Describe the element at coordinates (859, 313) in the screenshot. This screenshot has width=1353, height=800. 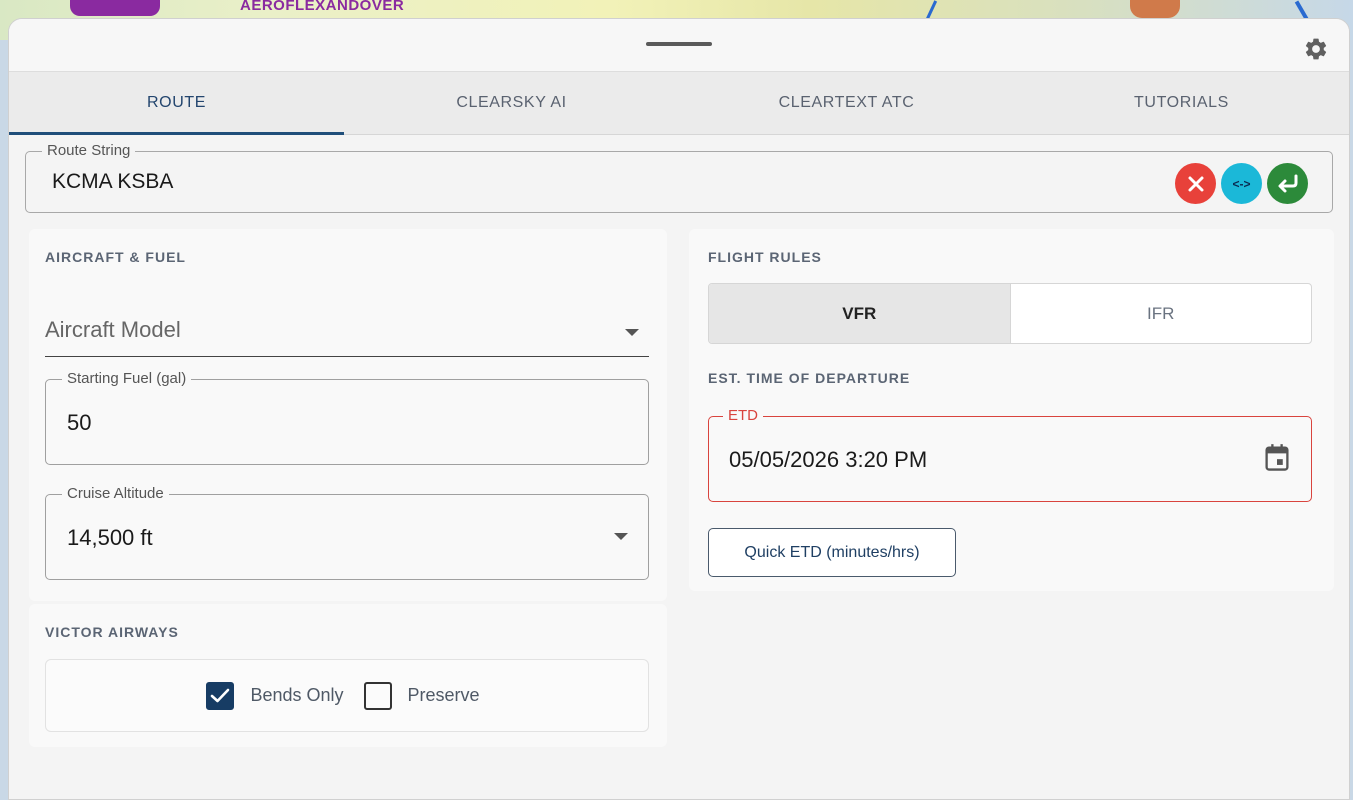
I see `vfr-toggle: VFR` at that location.